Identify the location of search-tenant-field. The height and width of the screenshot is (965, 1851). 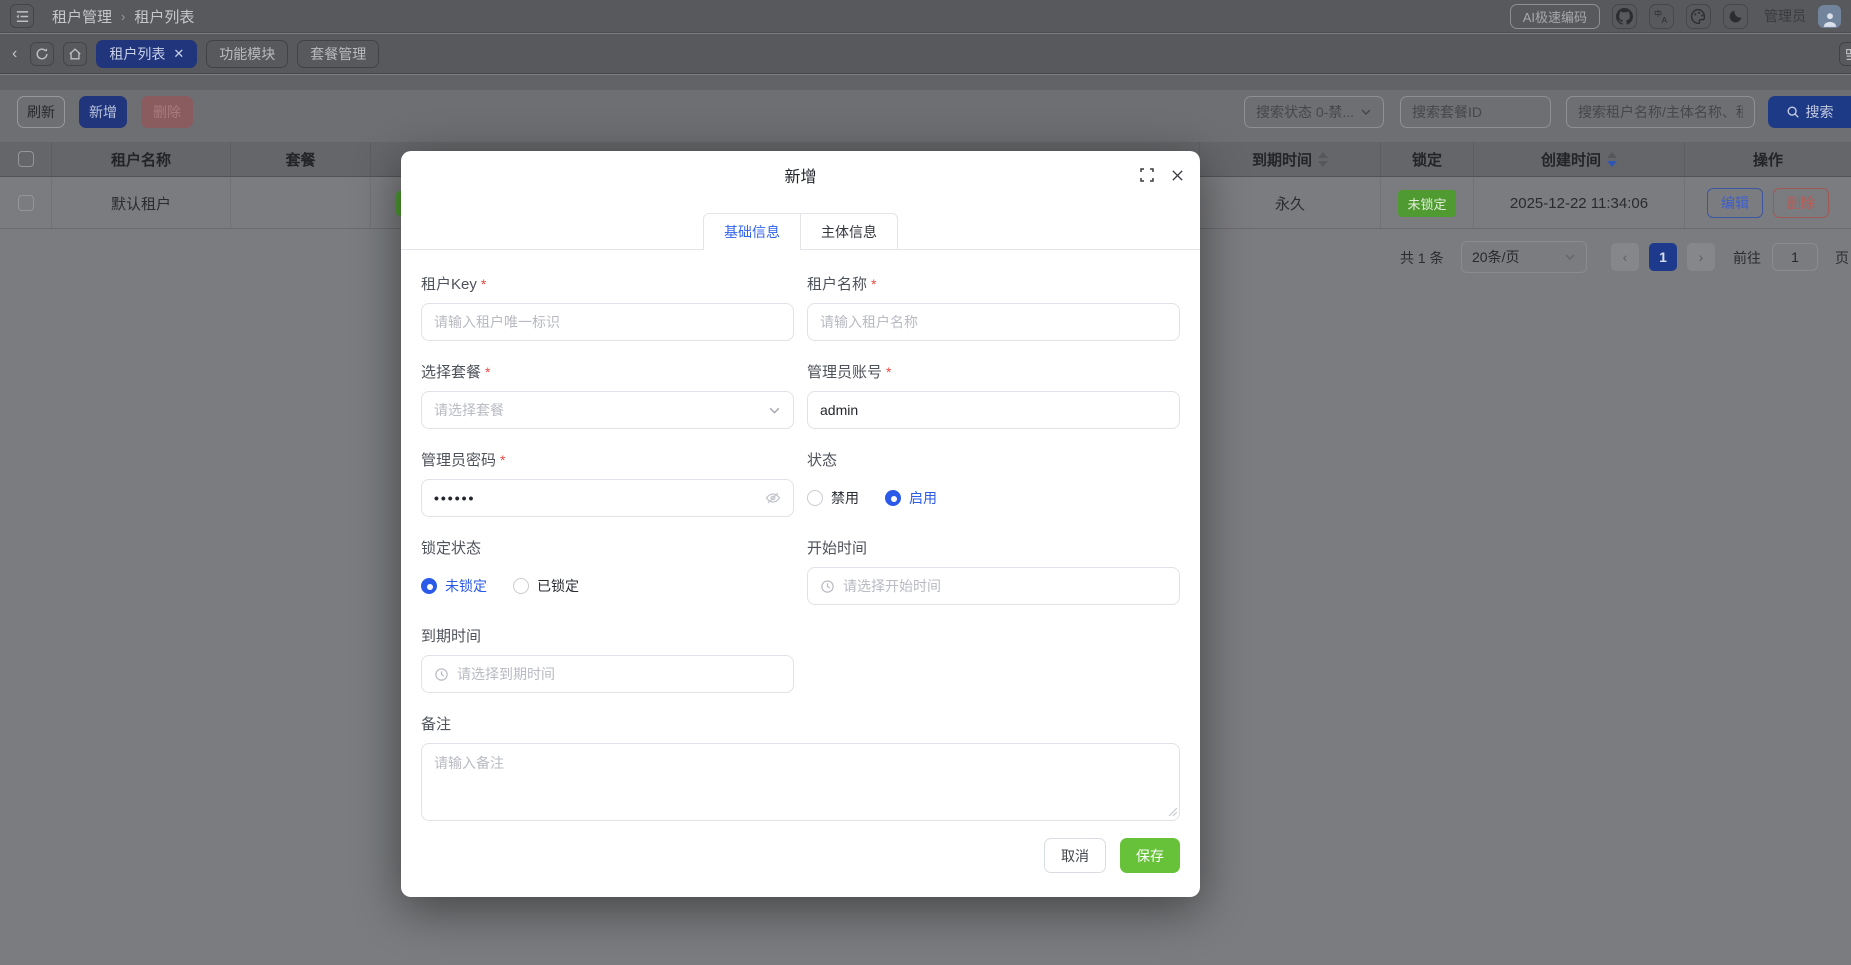
(1660, 112).